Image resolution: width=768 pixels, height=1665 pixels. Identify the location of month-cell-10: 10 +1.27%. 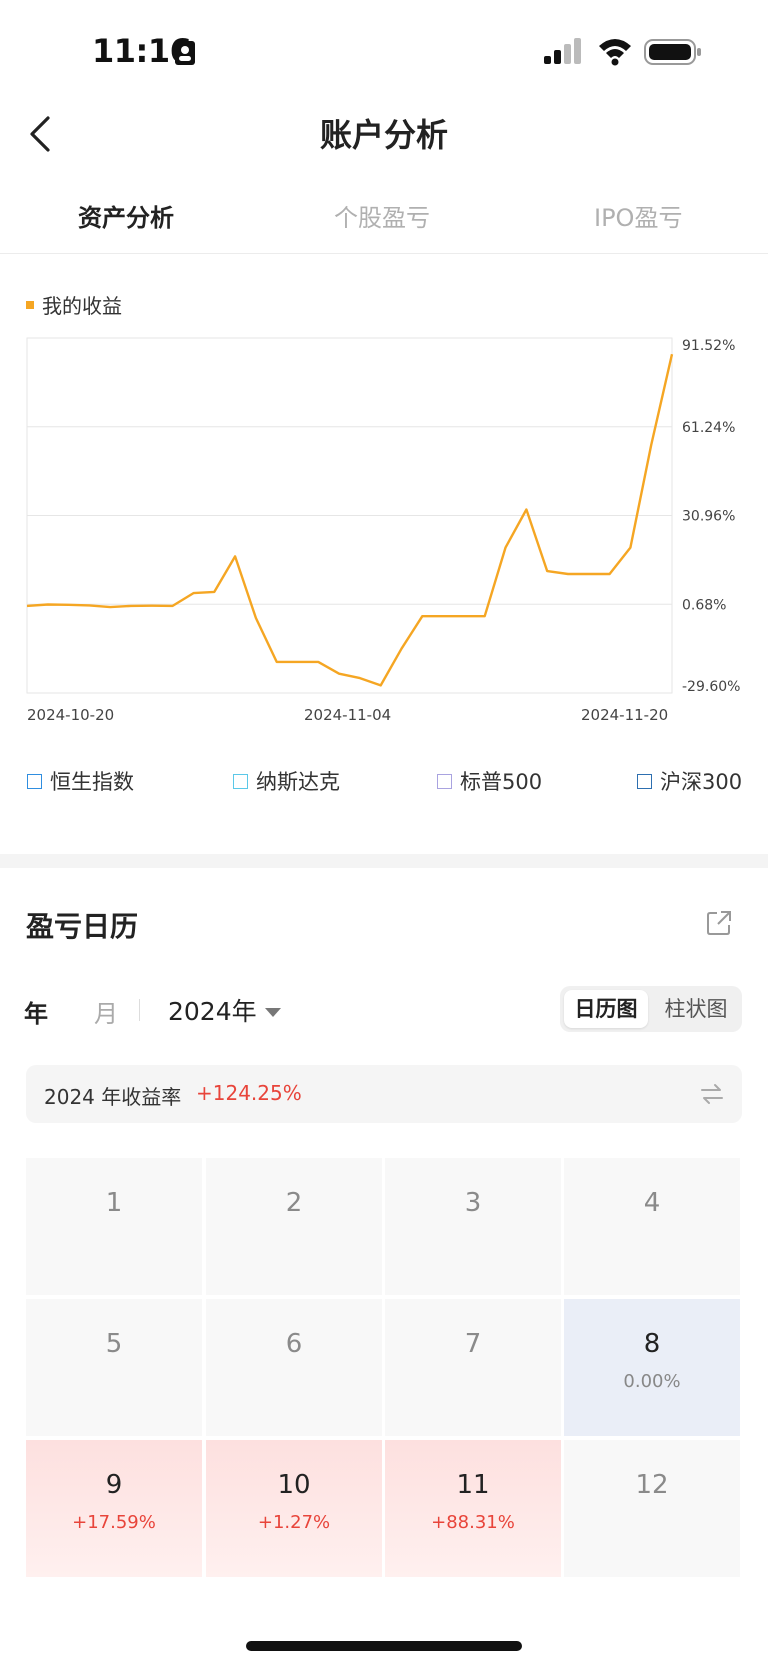
(294, 1508).